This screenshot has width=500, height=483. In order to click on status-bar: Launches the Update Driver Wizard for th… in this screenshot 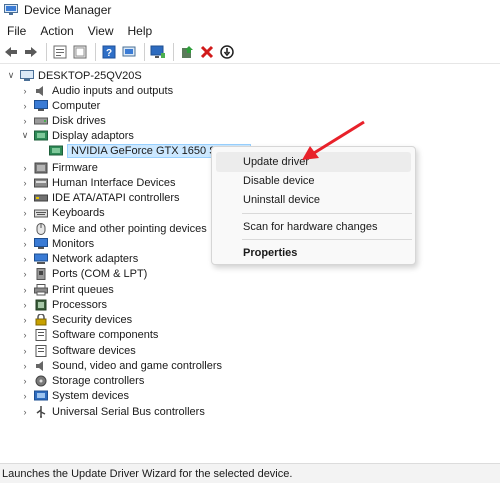, I will do `click(250, 473)`.